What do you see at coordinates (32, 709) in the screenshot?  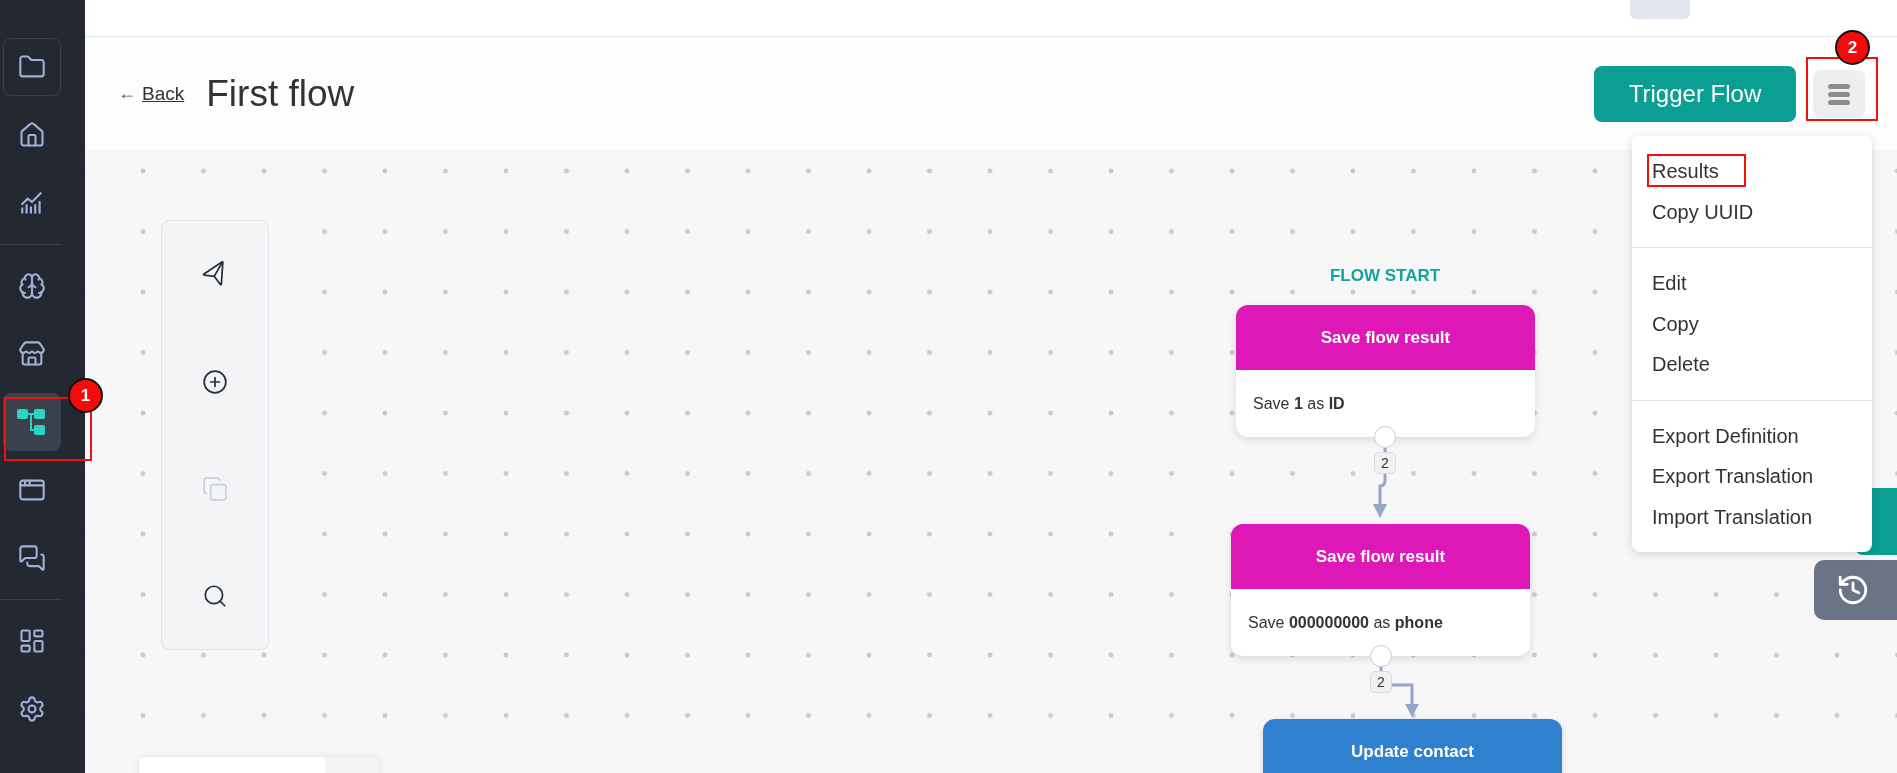 I see `settings-icon` at bounding box center [32, 709].